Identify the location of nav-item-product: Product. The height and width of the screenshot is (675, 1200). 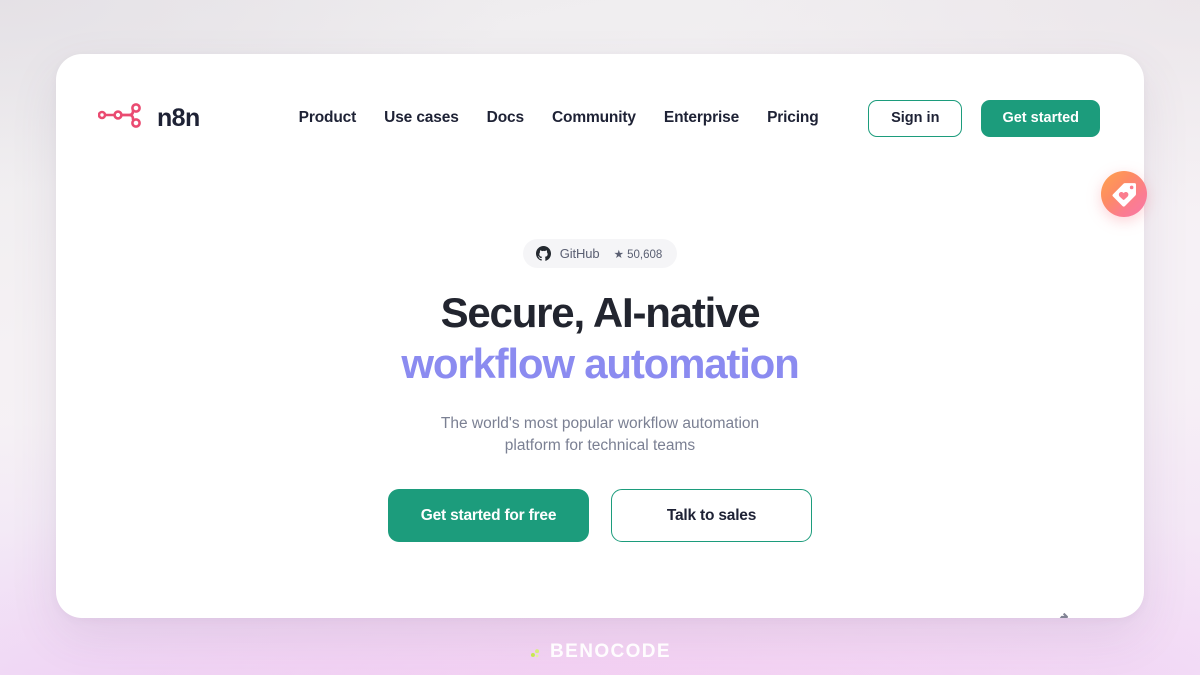
(328, 118).